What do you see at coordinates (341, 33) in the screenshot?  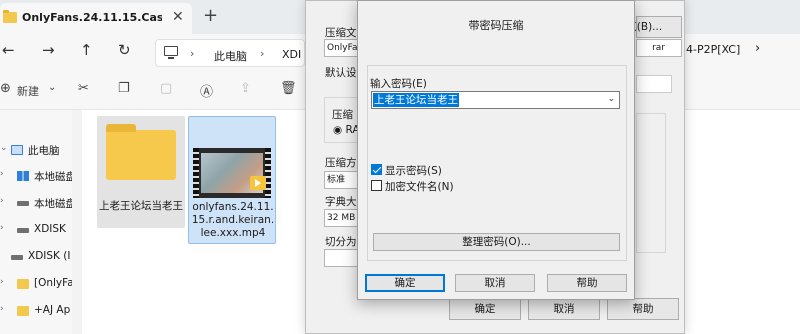 I see `archive-name-label: 压缩文` at bounding box center [341, 33].